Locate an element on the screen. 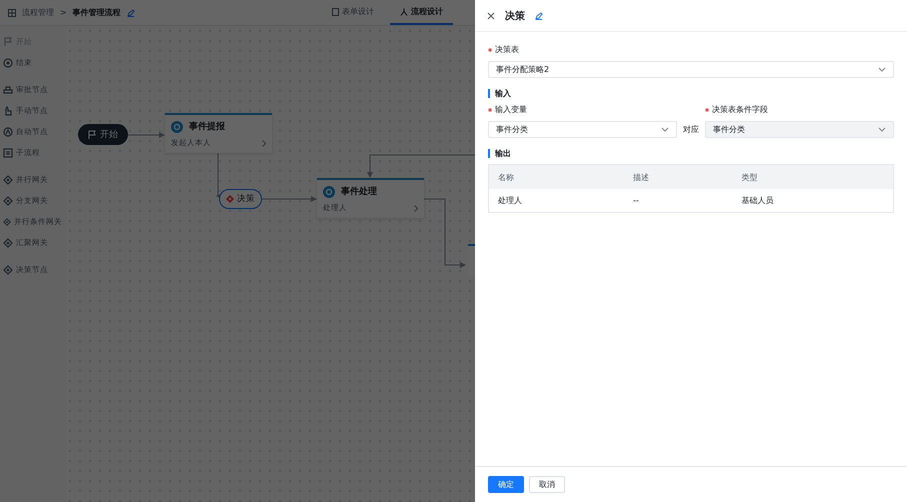 The width and height of the screenshot is (907, 502). tab: 表单设计 is located at coordinates (353, 12).